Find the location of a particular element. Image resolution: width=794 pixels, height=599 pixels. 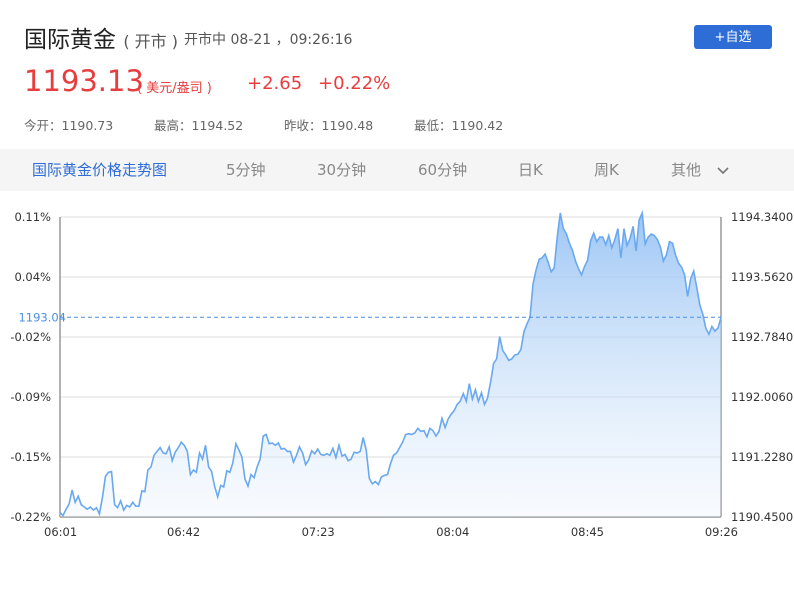

stat-open: 今开：1190.73 is located at coordinates (68, 124).